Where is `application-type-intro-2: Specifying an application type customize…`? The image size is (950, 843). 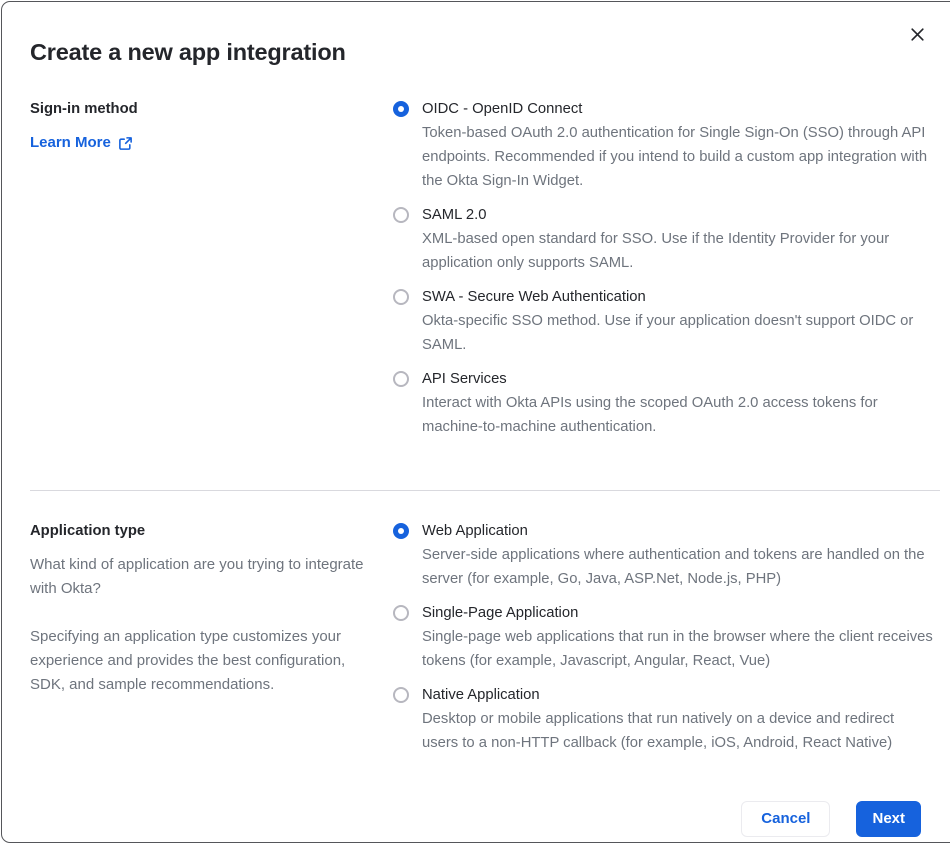
application-type-intro-2: Specifying an application type customize… is located at coordinates (188, 660).